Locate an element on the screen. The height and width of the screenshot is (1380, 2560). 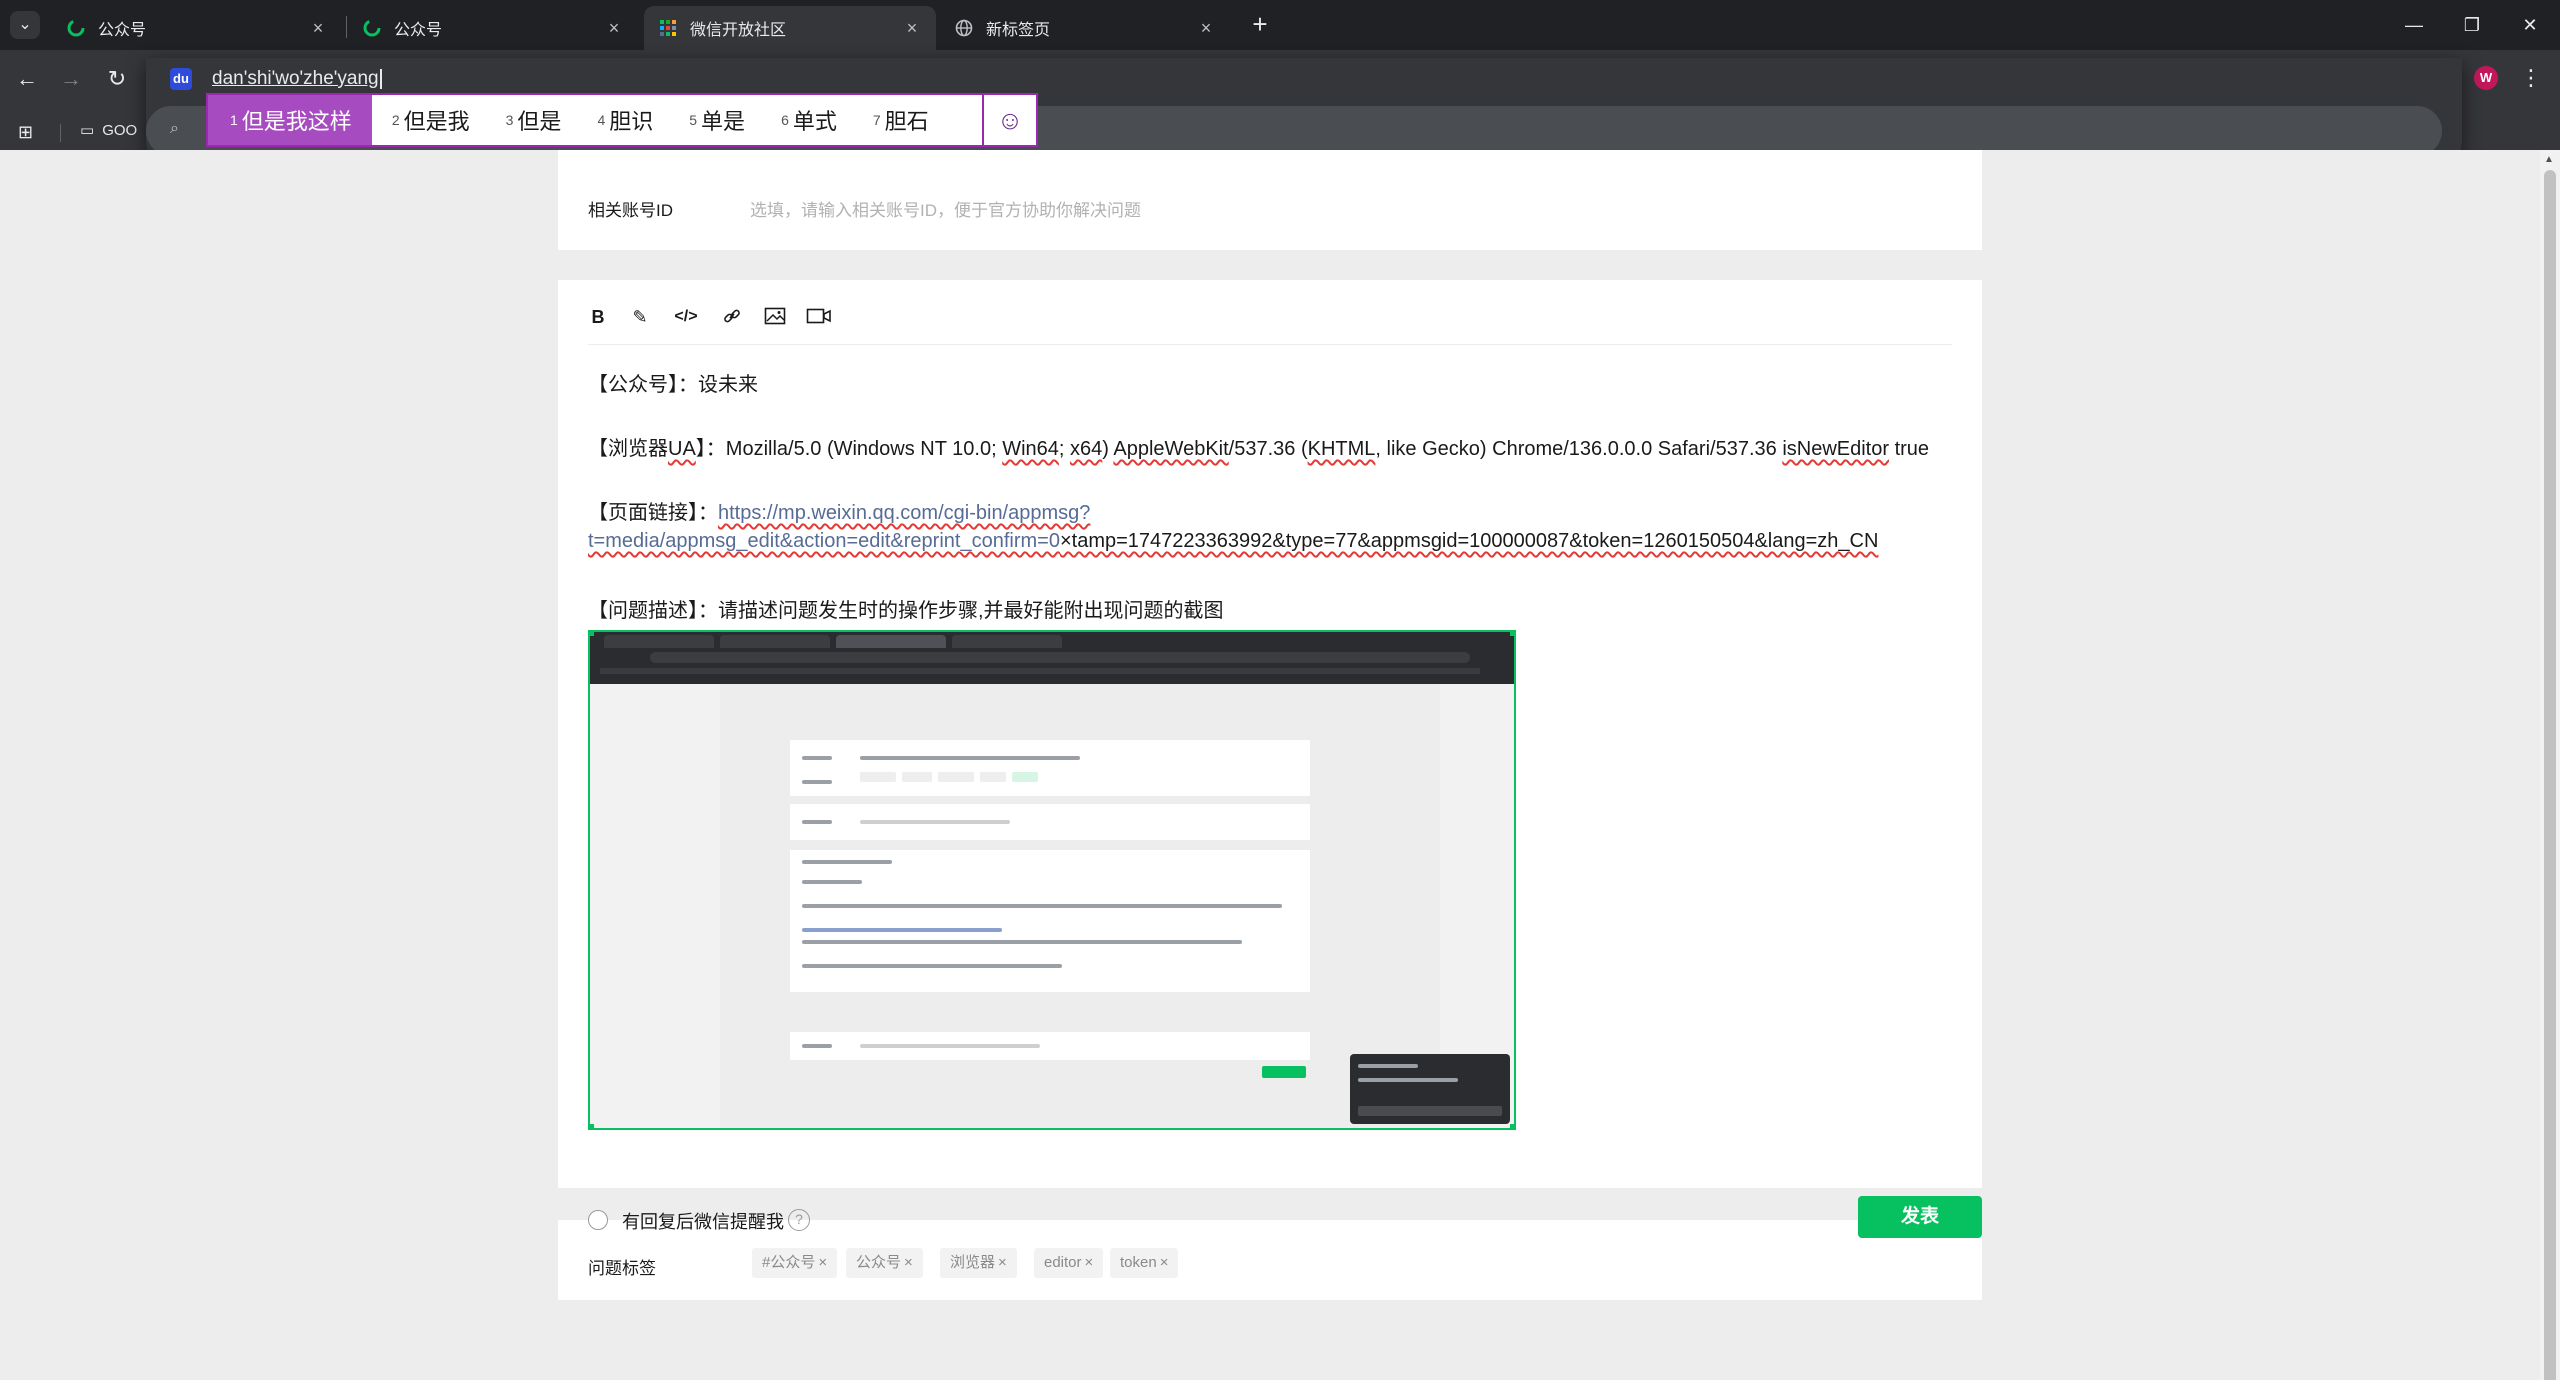
tab-divider is located at coordinates (346, 27).